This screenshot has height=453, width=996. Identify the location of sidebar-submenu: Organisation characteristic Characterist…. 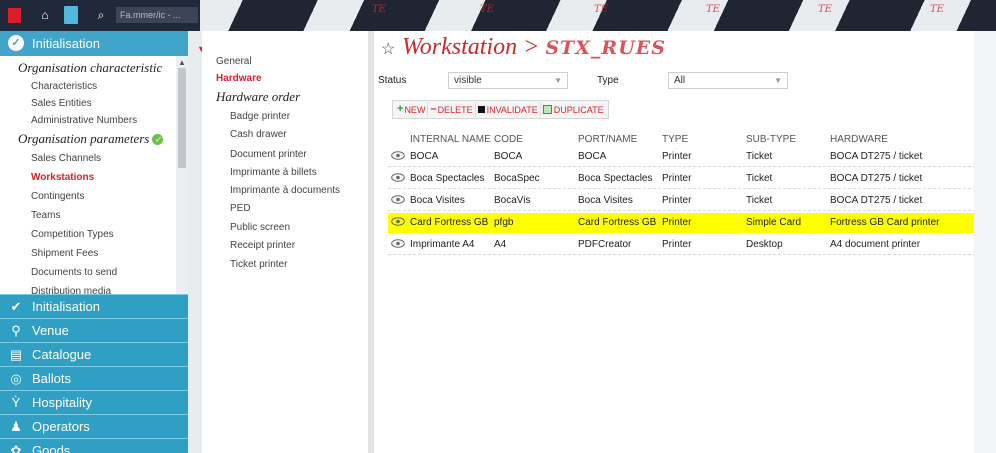
(94, 188).